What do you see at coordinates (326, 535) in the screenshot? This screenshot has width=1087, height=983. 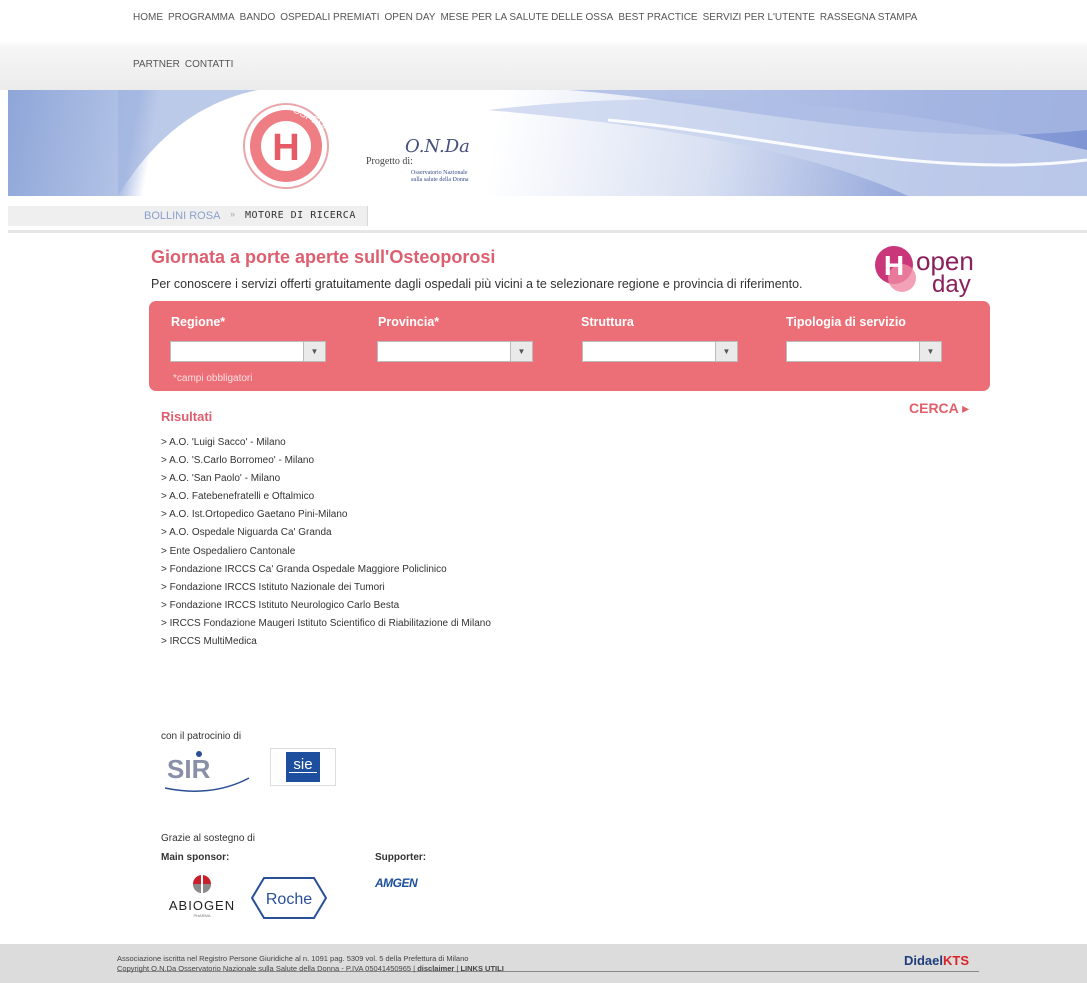 I see `list-item: > A.O. Ospedale Niguarda Ca' Granda` at bounding box center [326, 535].